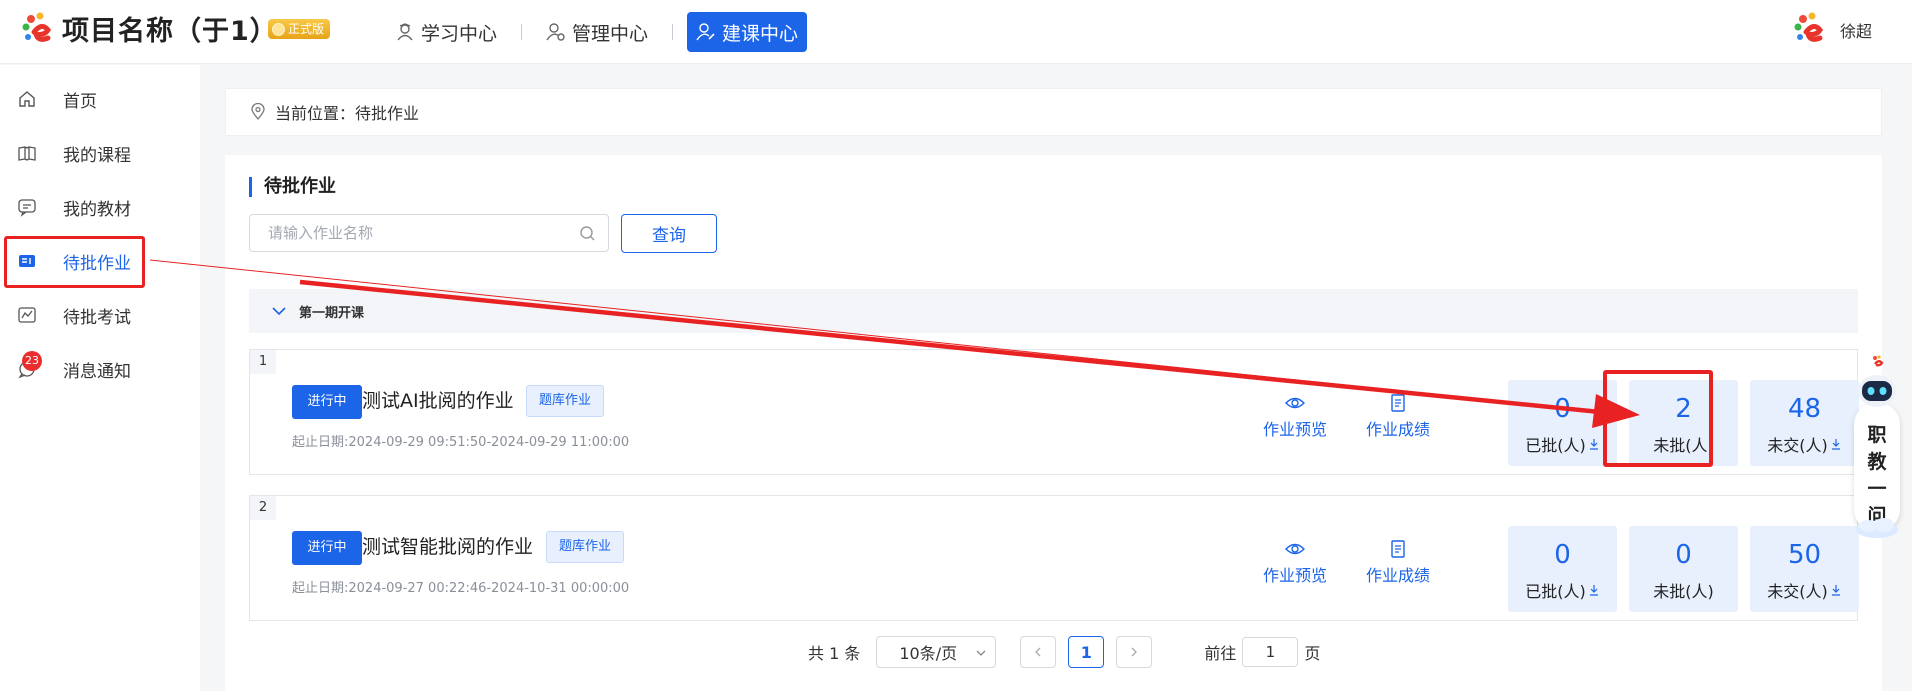  Describe the element at coordinates (32, 361) in the screenshot. I see `notification-count-badge: 23` at that location.